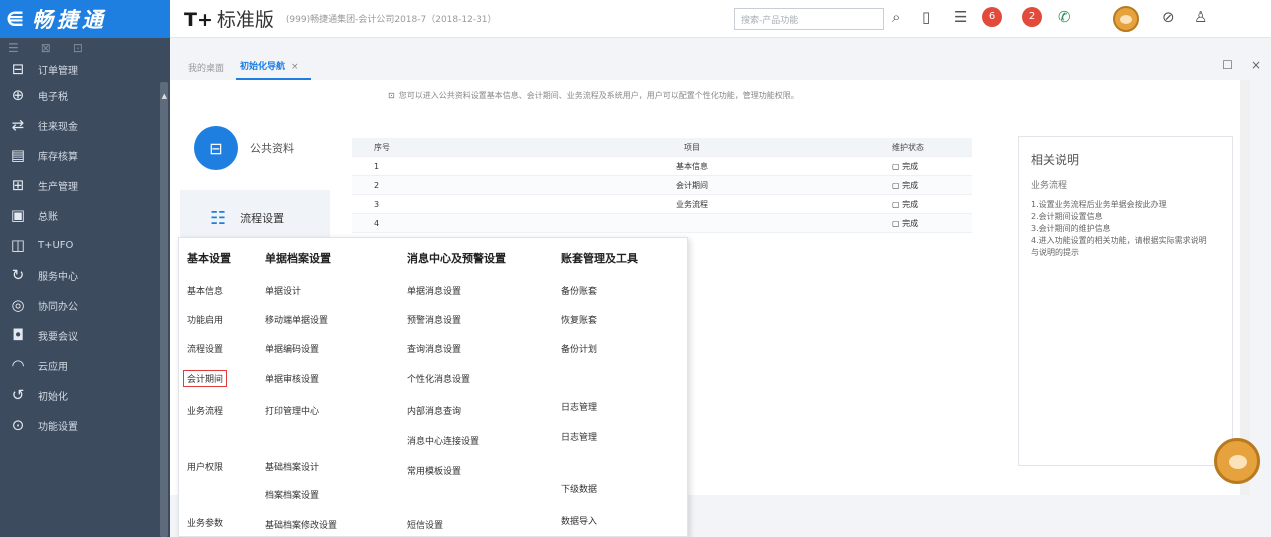 This screenshot has width=1271, height=537. I want to click on menu-item: 备份账套, so click(579, 290).